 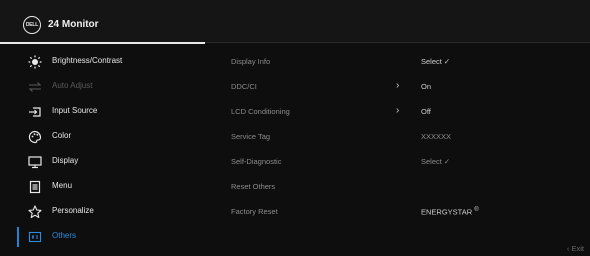 What do you see at coordinates (35, 62) in the screenshot?
I see `brightness-icon` at bounding box center [35, 62].